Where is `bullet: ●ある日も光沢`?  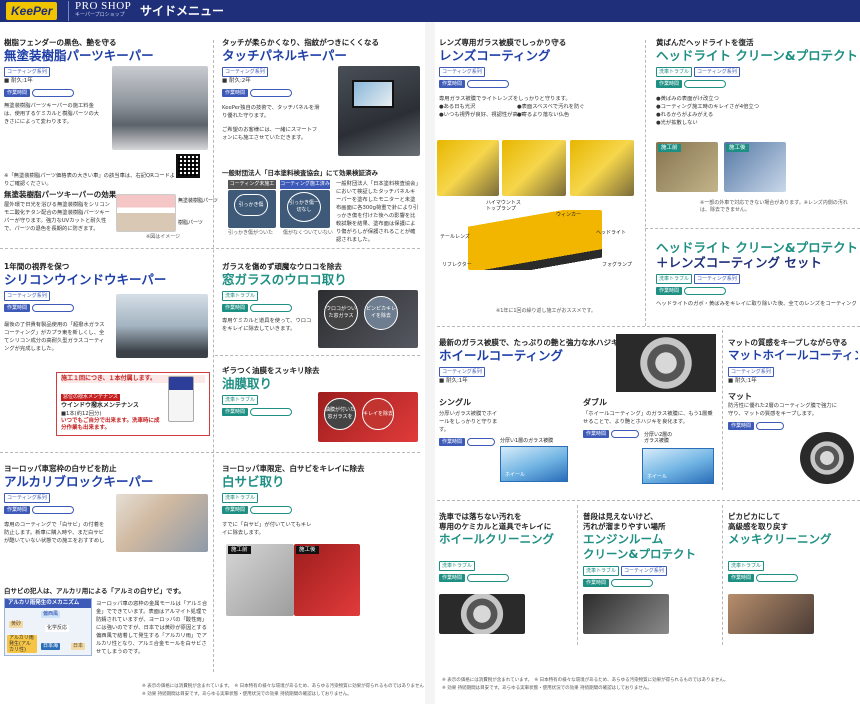
bullet: ●ある日も光沢 is located at coordinates (457, 107).